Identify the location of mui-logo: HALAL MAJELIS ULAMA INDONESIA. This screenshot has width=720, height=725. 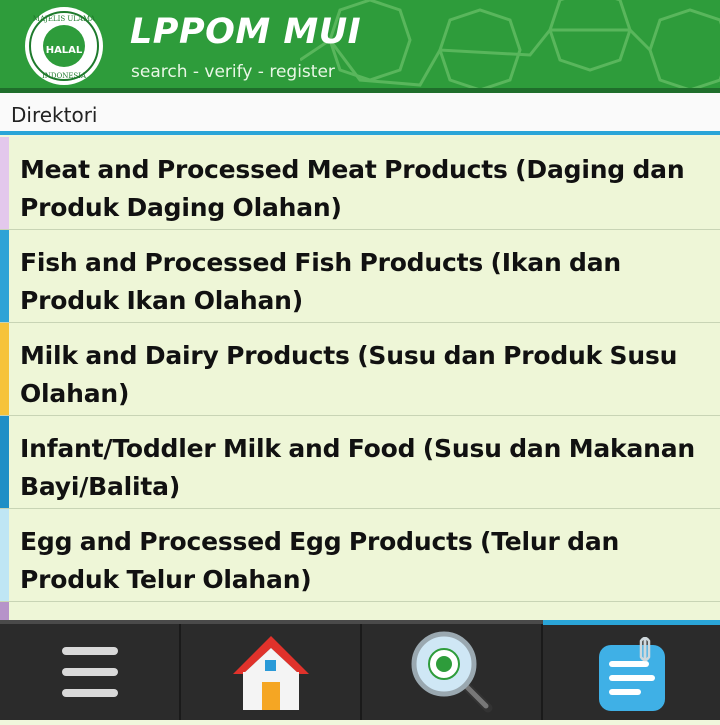
(64, 46).